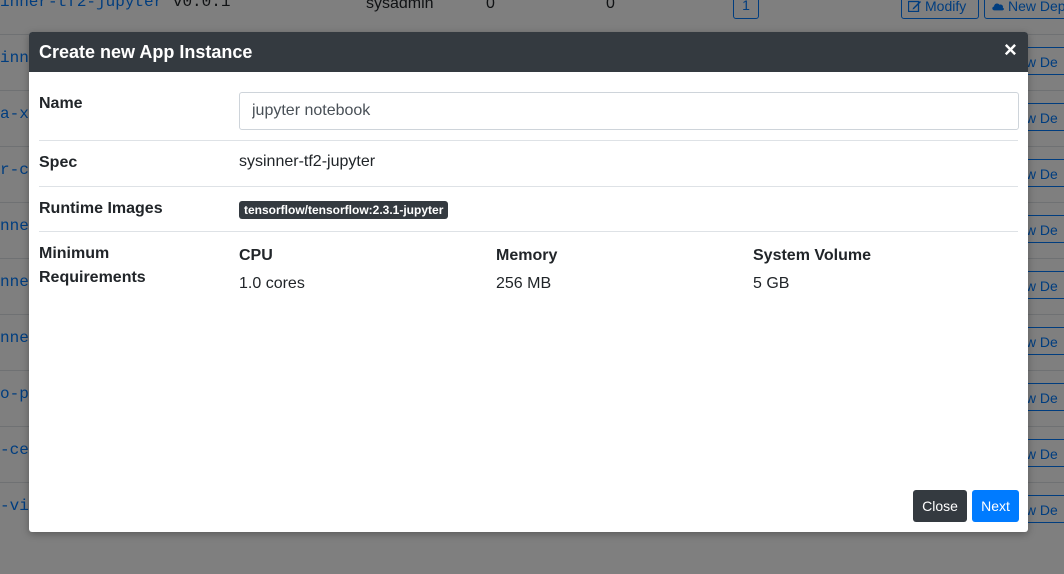 The height and width of the screenshot is (574, 1064). I want to click on memory-label: Memory, so click(527, 255).